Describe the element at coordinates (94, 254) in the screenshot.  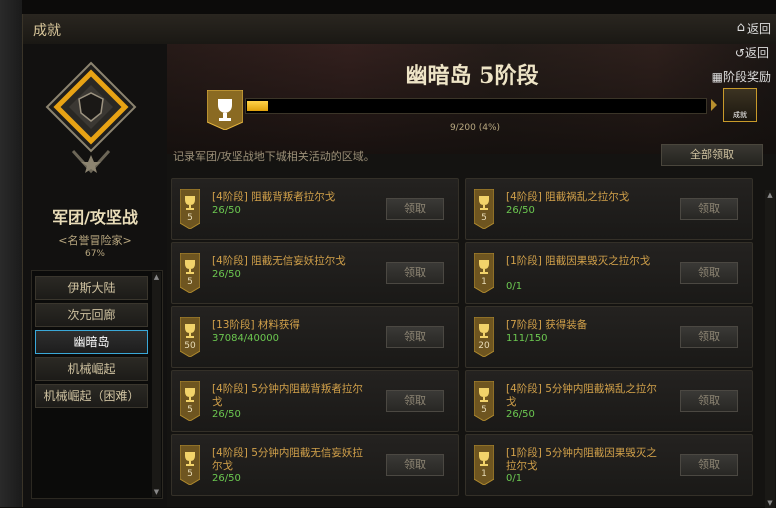
I see `guild-completion-percent: 67%` at that location.